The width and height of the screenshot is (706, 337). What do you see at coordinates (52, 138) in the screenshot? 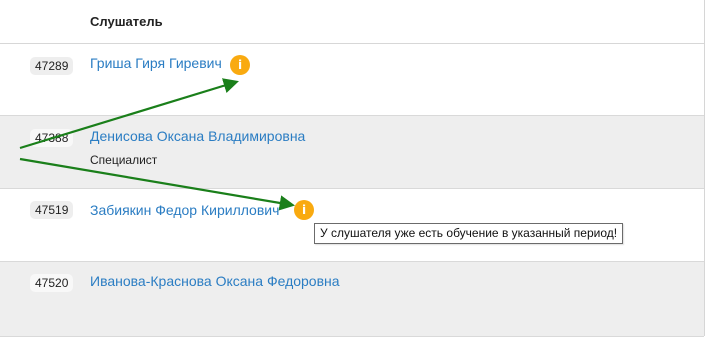
I see `student-id-badge: 47388` at bounding box center [52, 138].